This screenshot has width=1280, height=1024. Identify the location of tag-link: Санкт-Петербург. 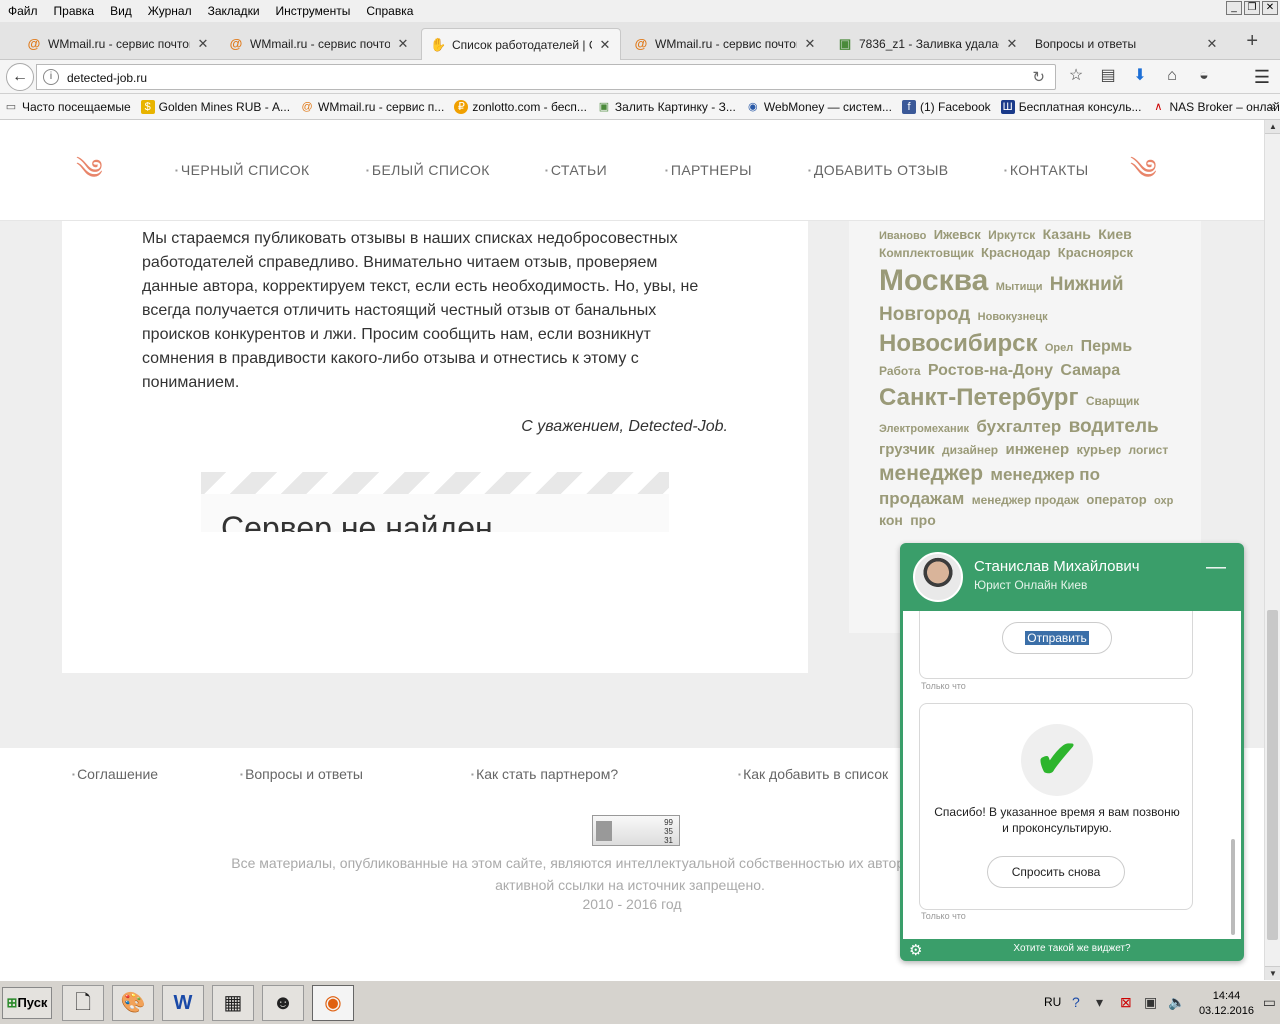
(978, 397).